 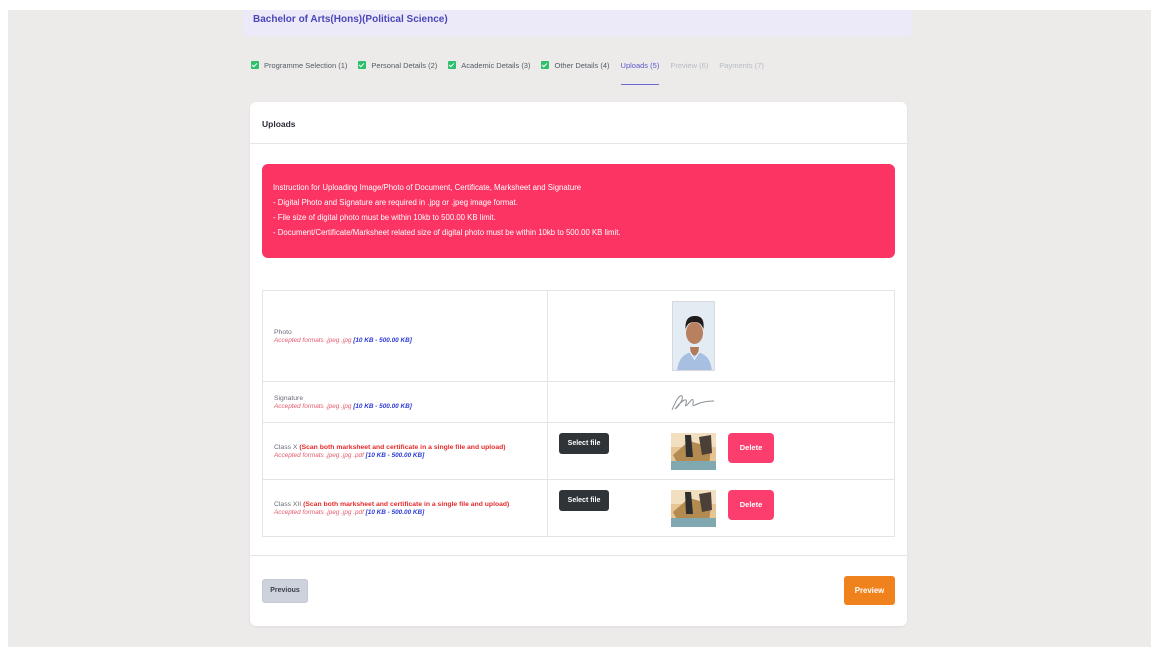 What do you see at coordinates (289, 398) in the screenshot?
I see `doc-name-text: Signature` at bounding box center [289, 398].